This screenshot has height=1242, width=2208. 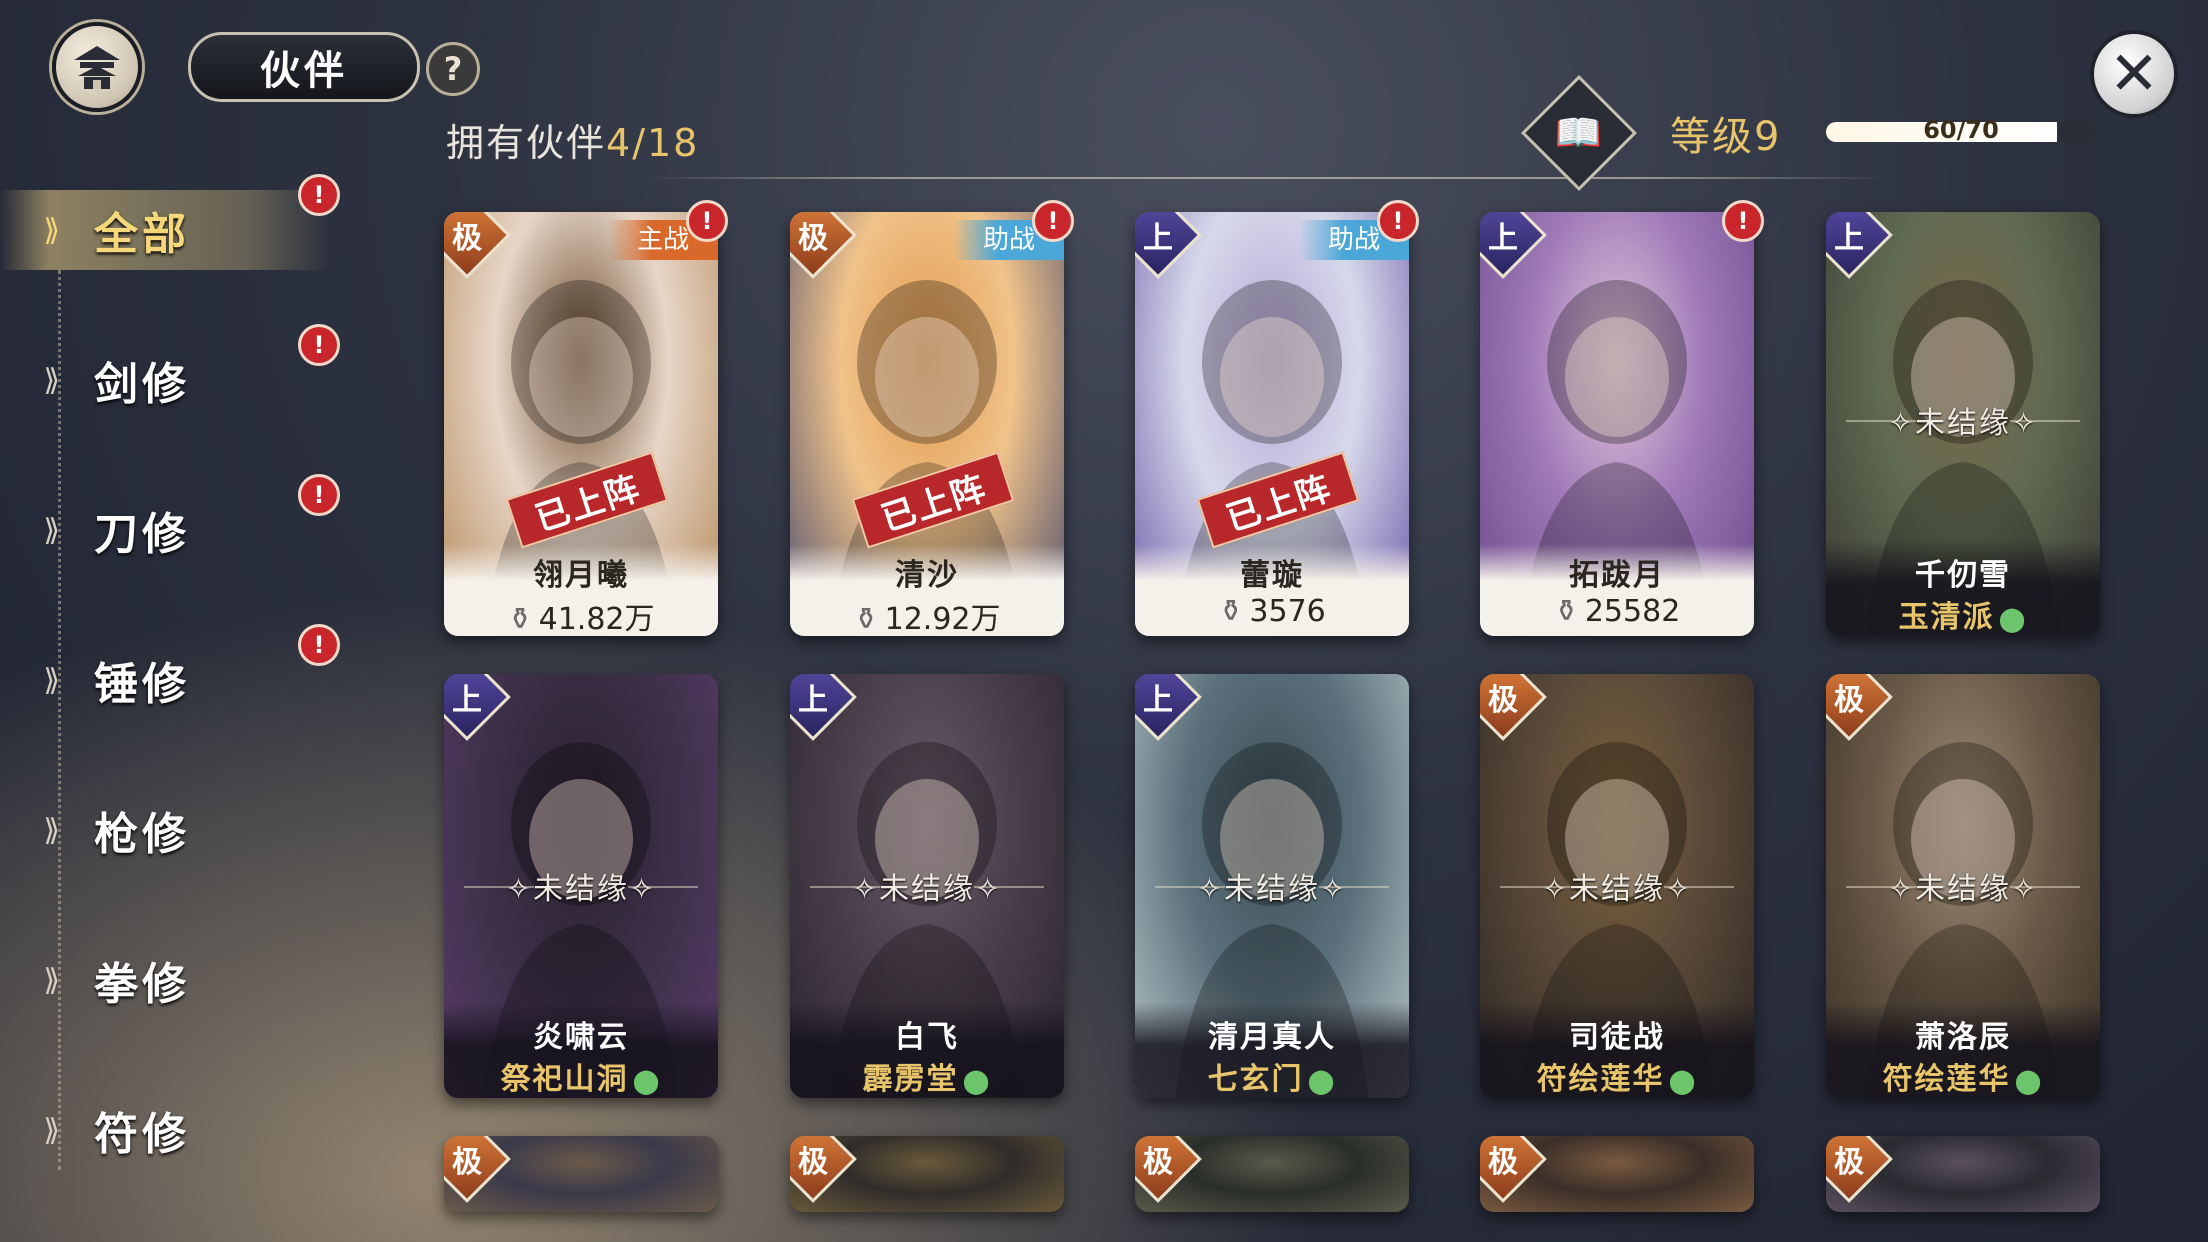 What do you see at coordinates (142, 684) in the screenshot?
I see `sidebar-item-label: 锤修` at bounding box center [142, 684].